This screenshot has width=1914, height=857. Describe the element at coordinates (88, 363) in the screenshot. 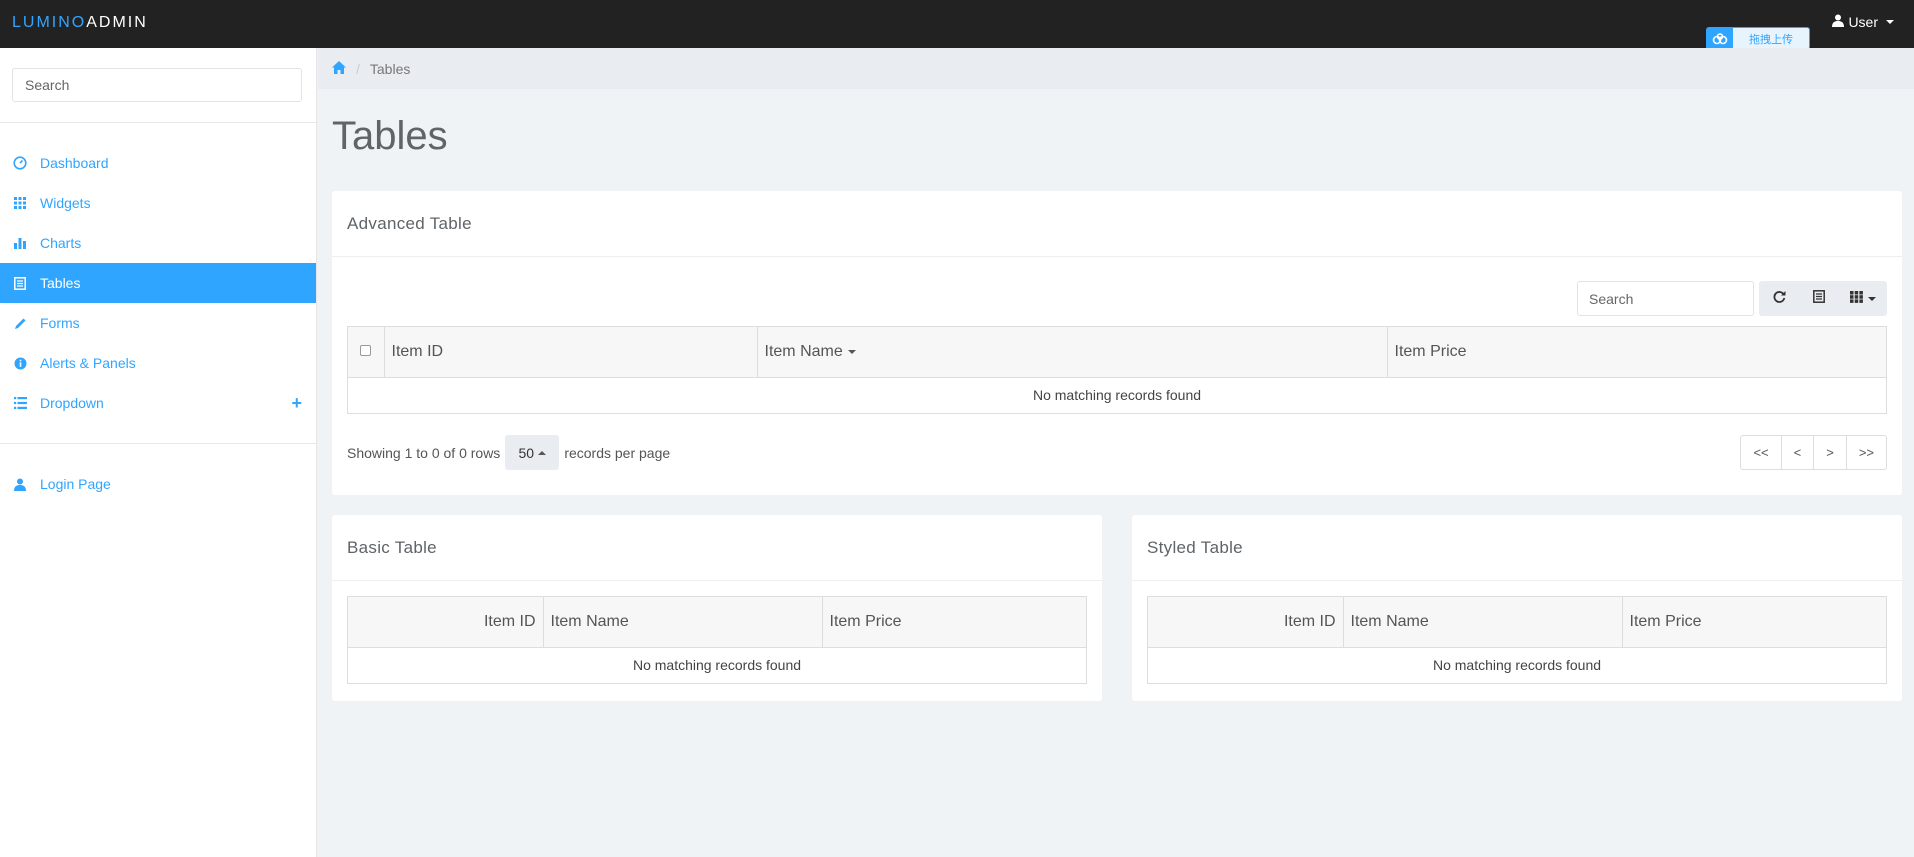

I see `sidebar-item-label: Alerts & Panels` at that location.